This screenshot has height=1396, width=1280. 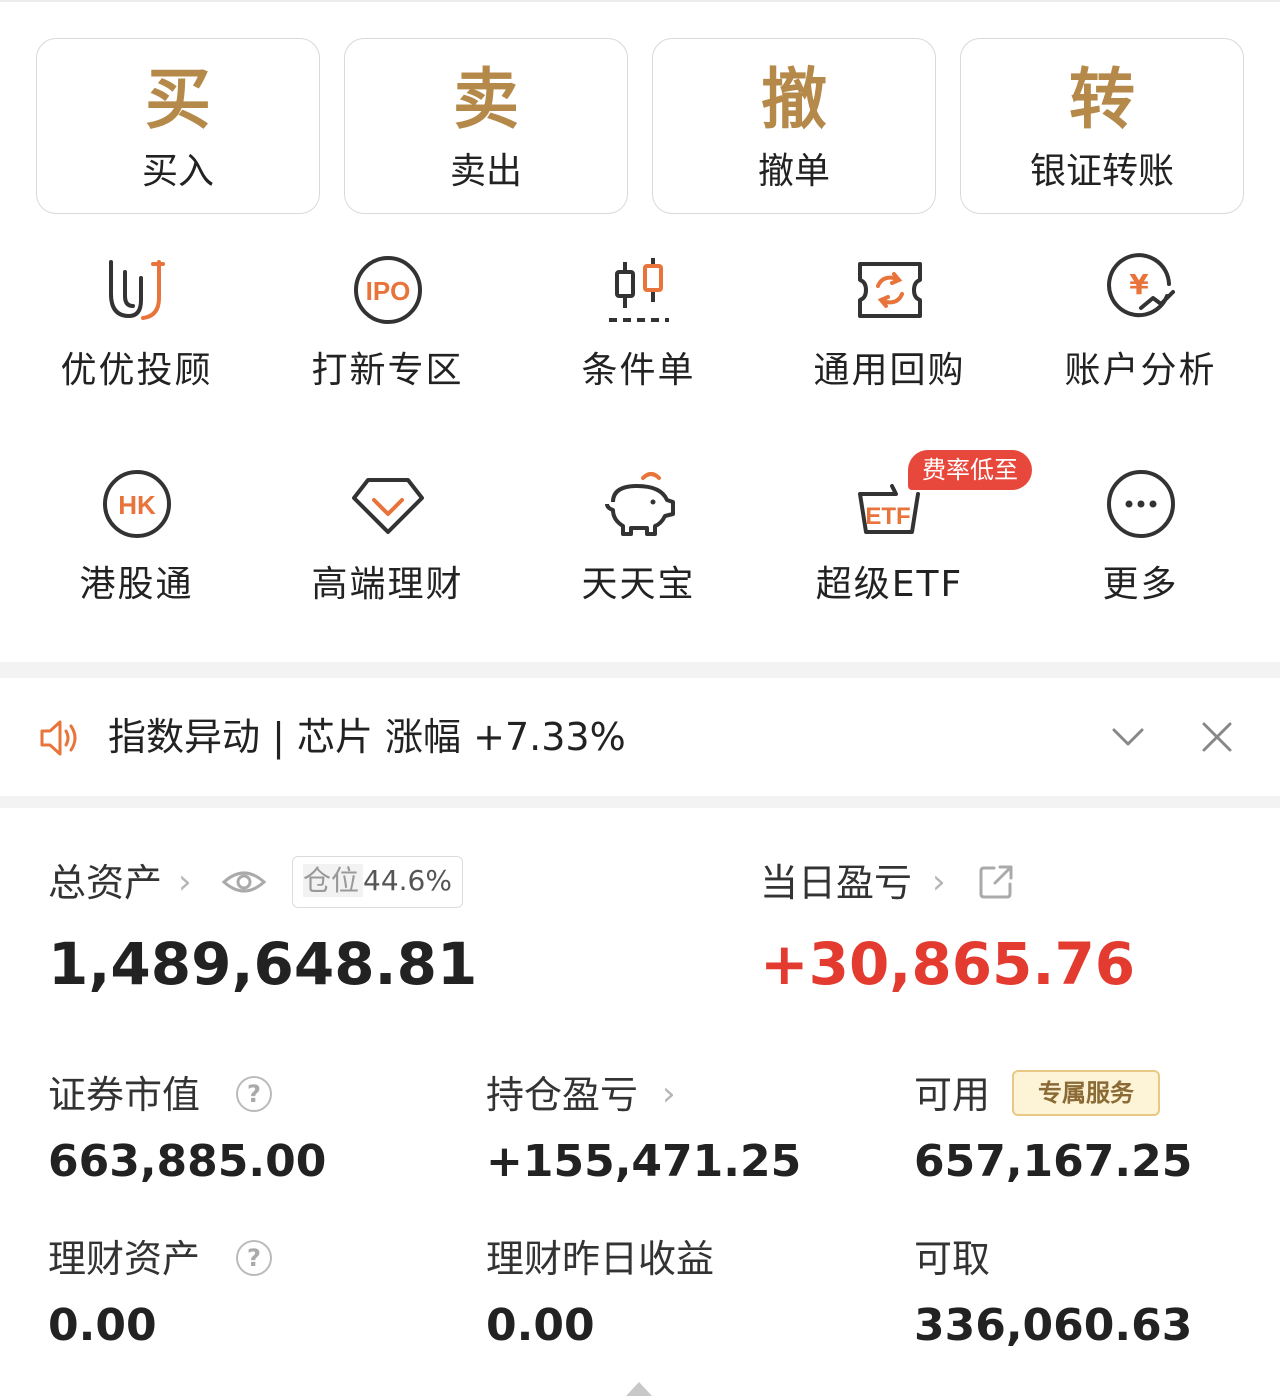 I want to click on wealth-yesterday-label: 理财昨日收益, so click(x=600, y=1259).